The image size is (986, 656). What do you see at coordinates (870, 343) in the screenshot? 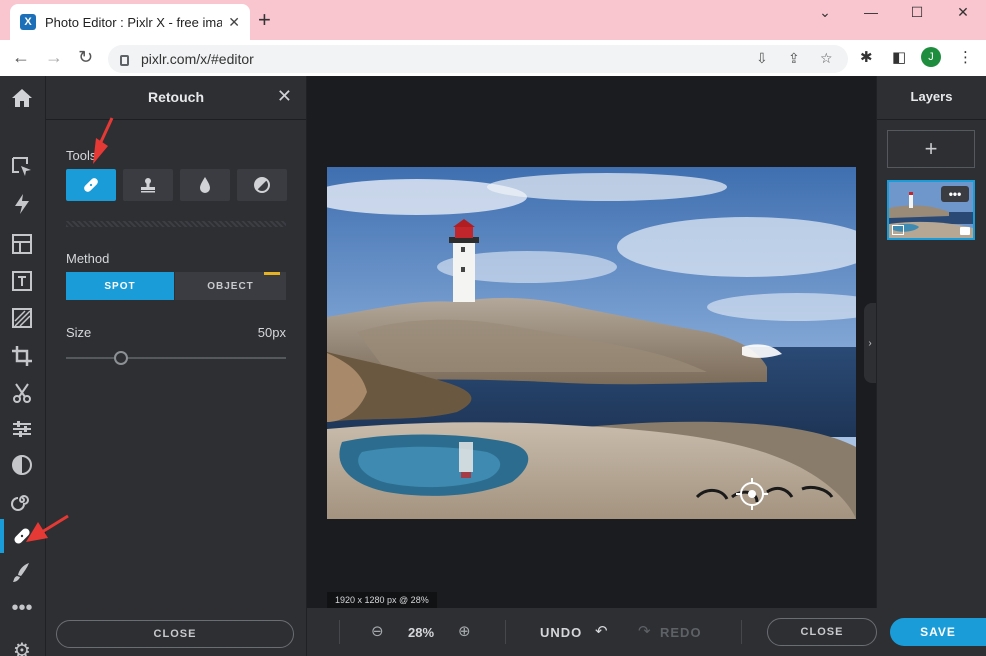
I see `layers-collapse-chevron-icon: ›` at bounding box center [870, 343].